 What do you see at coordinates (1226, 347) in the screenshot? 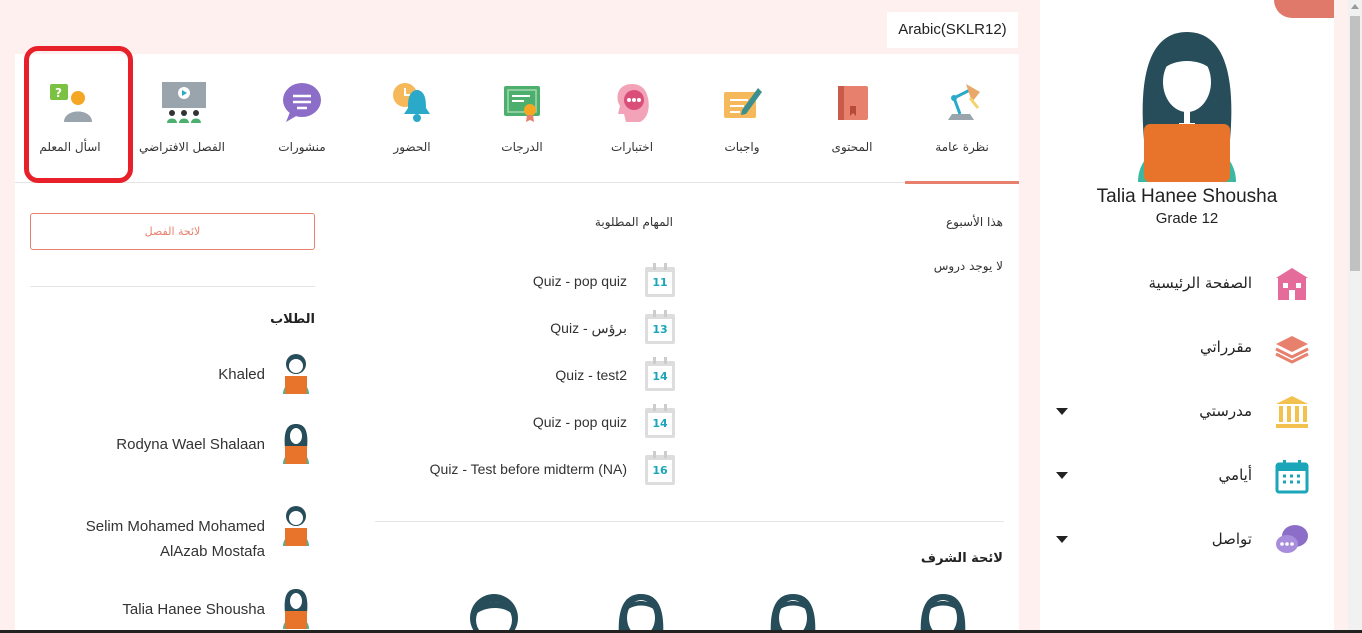
I see `nav-label: مقرراتي` at bounding box center [1226, 347].